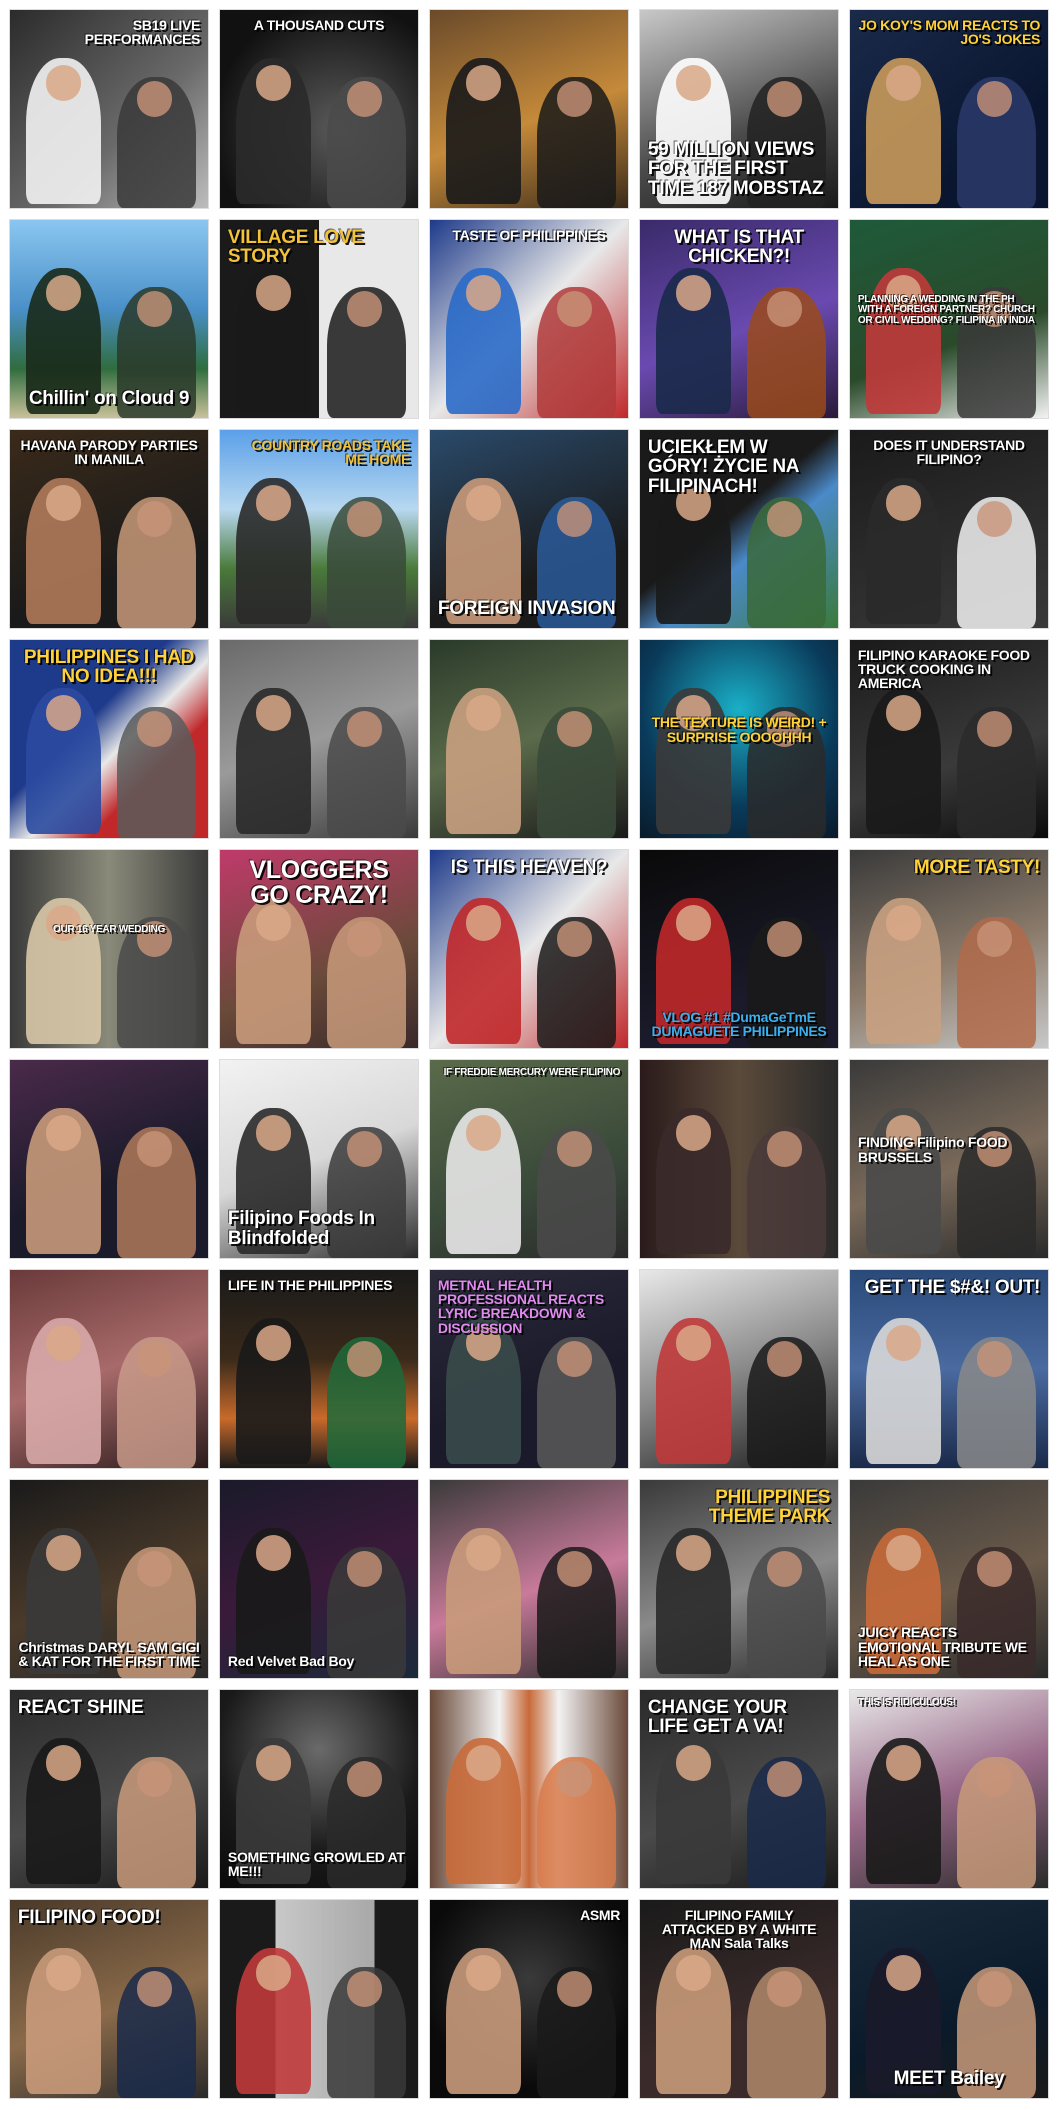 The width and height of the screenshot is (1060, 2110). Describe the element at coordinates (109, 1999) in the screenshot. I see `video-thumbnail: FILIPINO FOOD!` at that location.